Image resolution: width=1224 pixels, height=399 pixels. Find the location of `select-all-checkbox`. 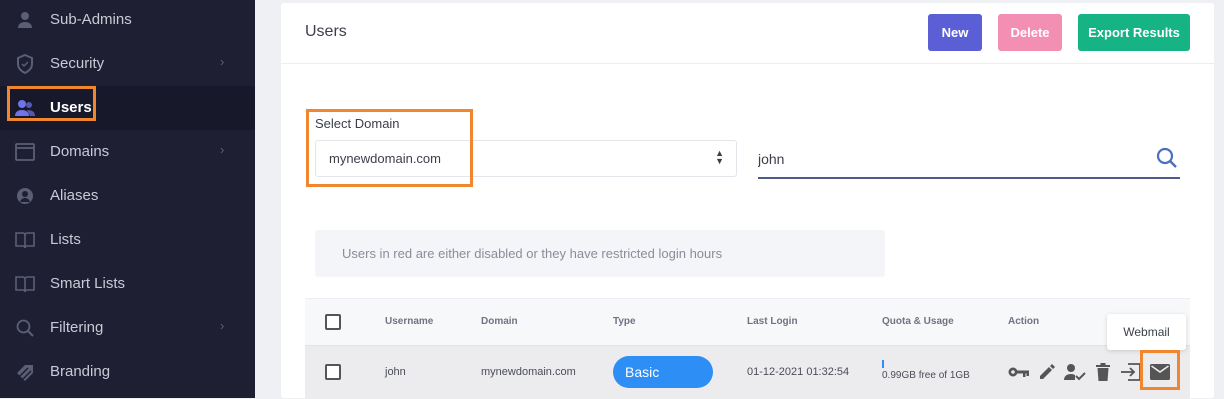

select-all-checkbox is located at coordinates (333, 322).